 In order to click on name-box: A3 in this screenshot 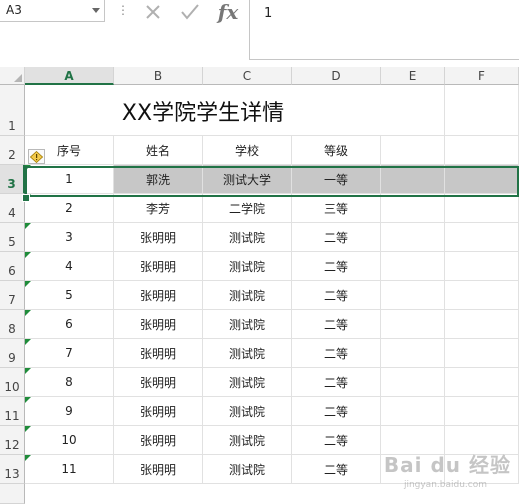, I will do `click(52, 11)`.